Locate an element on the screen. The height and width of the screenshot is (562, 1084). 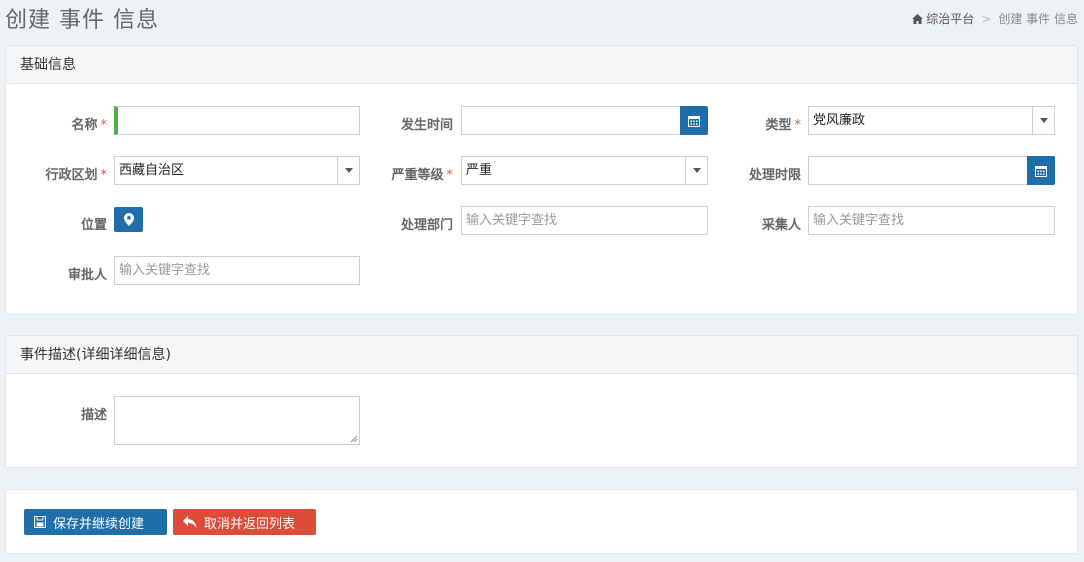
type-label-text: 类型 is located at coordinates (778, 125).